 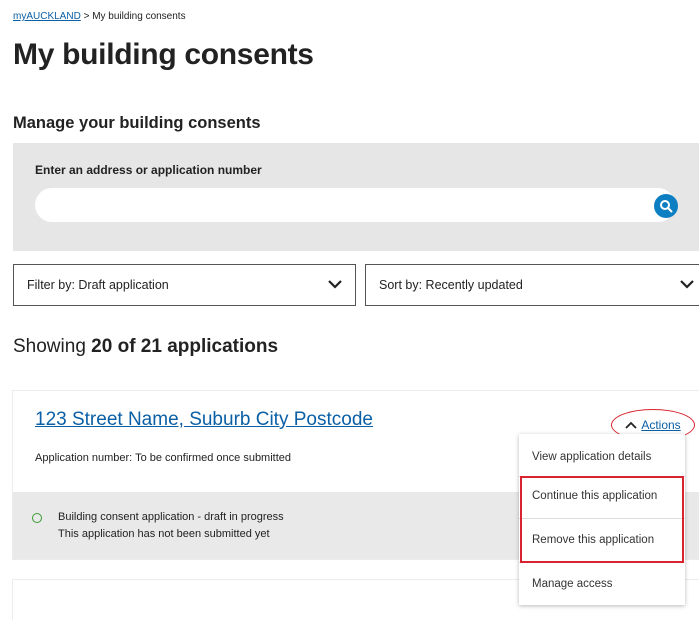 I want to click on search-icon, so click(x=666, y=206).